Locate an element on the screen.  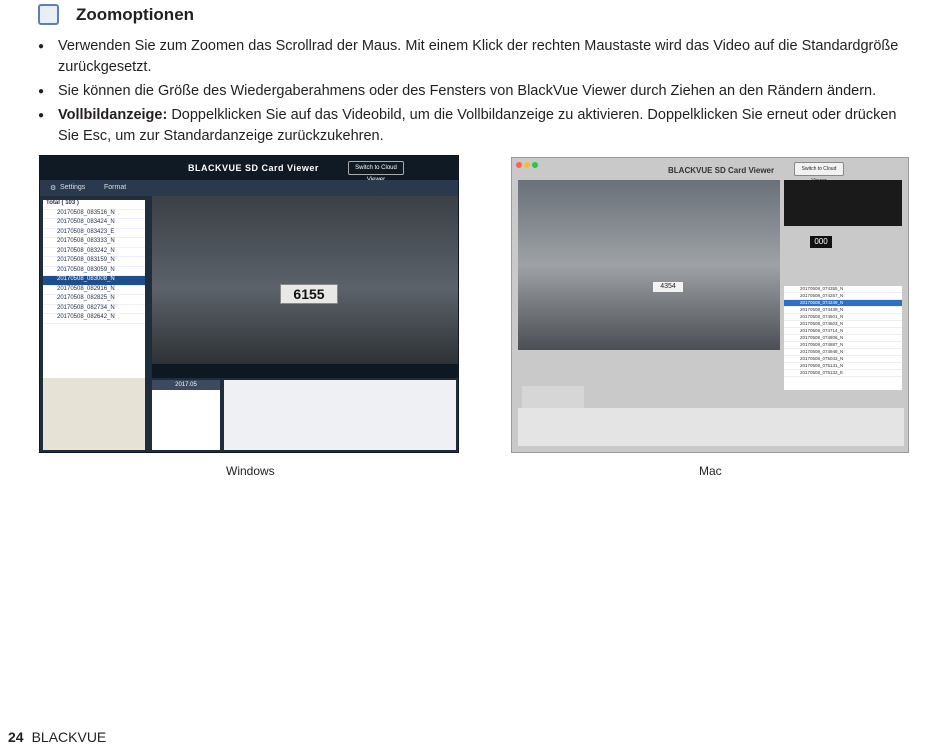
file-list-item: 20170508_083008_N is located at coordinates (94, 281).